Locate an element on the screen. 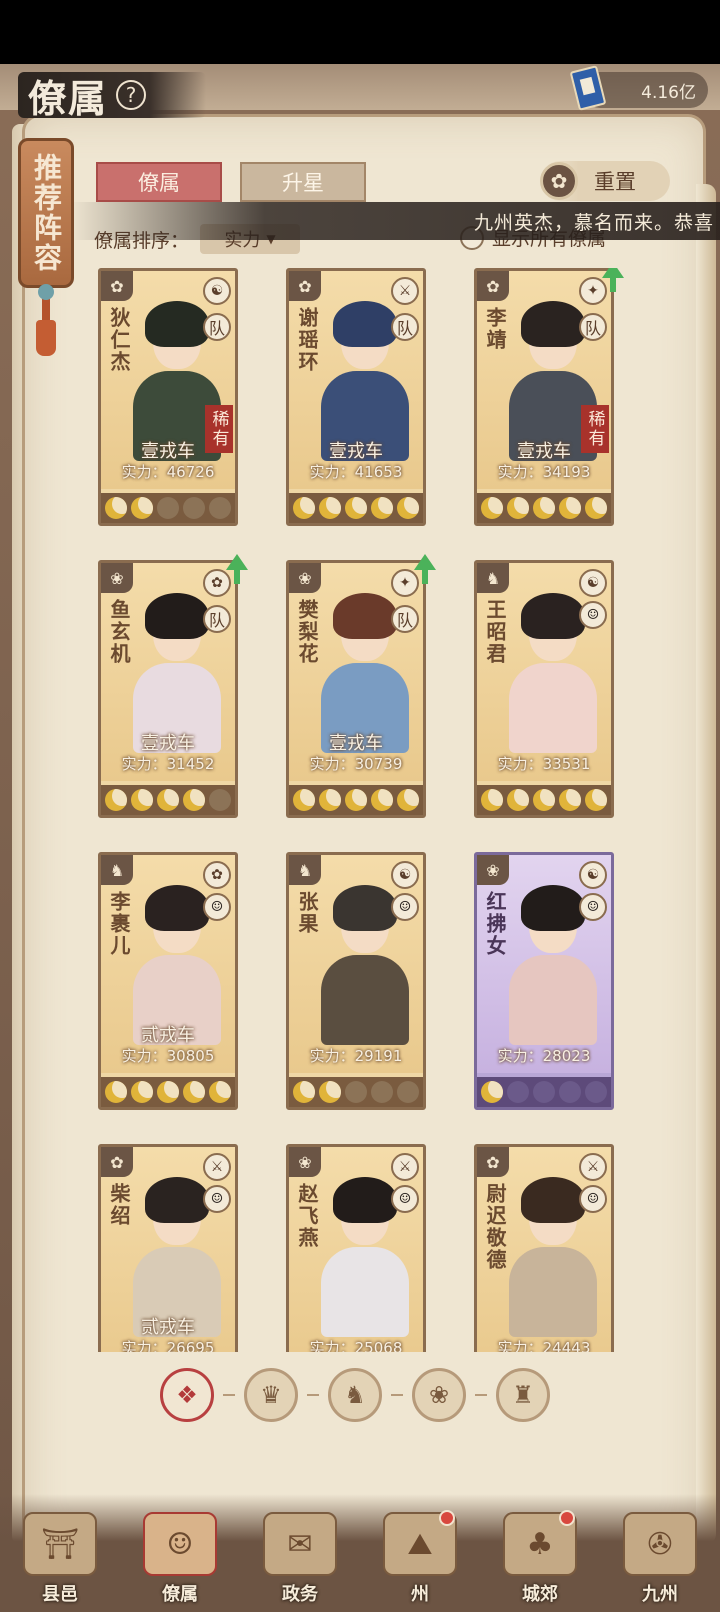 This screenshot has width=720, height=1612. tab-subordinates: 僚属 is located at coordinates (159, 182).